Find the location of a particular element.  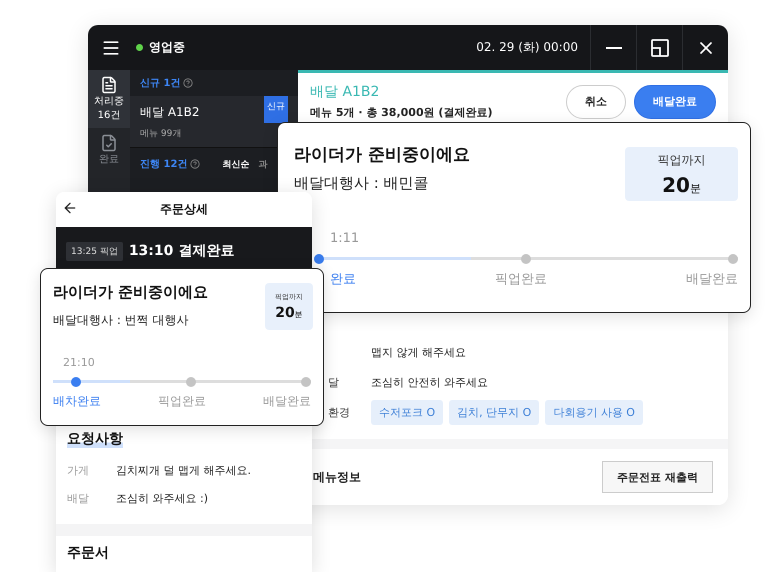

pickup-tag: 13:25 픽업 is located at coordinates (94, 251).